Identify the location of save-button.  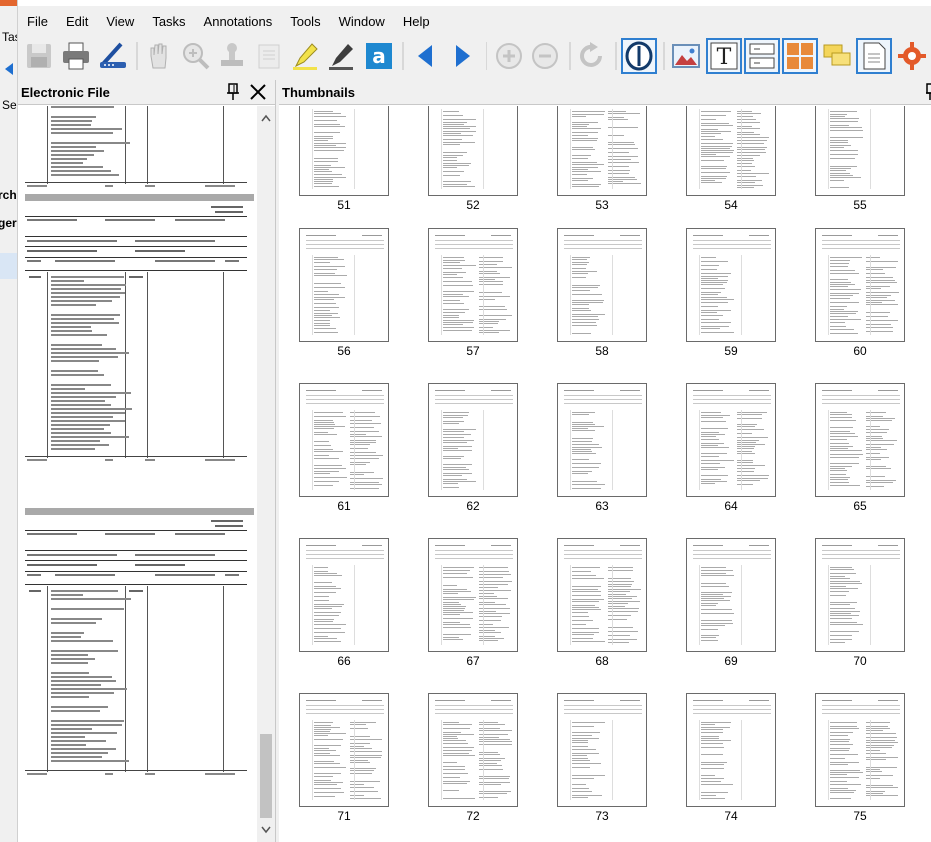
(39, 56).